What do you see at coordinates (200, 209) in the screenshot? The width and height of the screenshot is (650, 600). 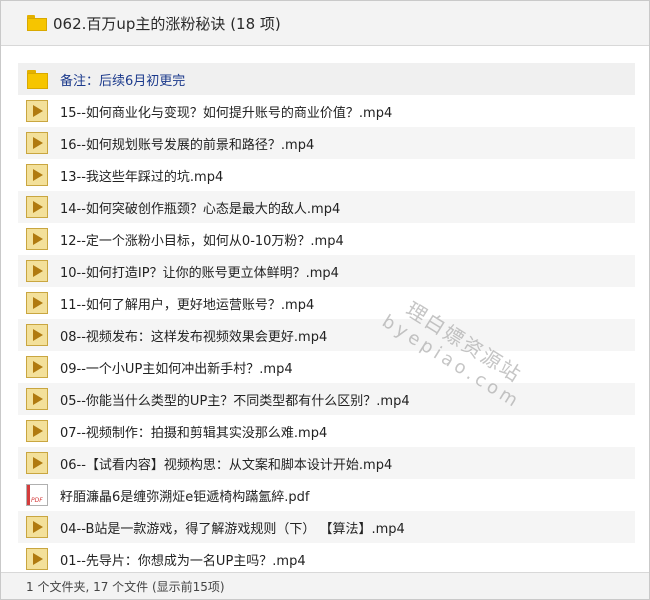 I see `file-name: 14--如何突破创作瓶颈？心态是最大的敌人.mp4` at bounding box center [200, 209].